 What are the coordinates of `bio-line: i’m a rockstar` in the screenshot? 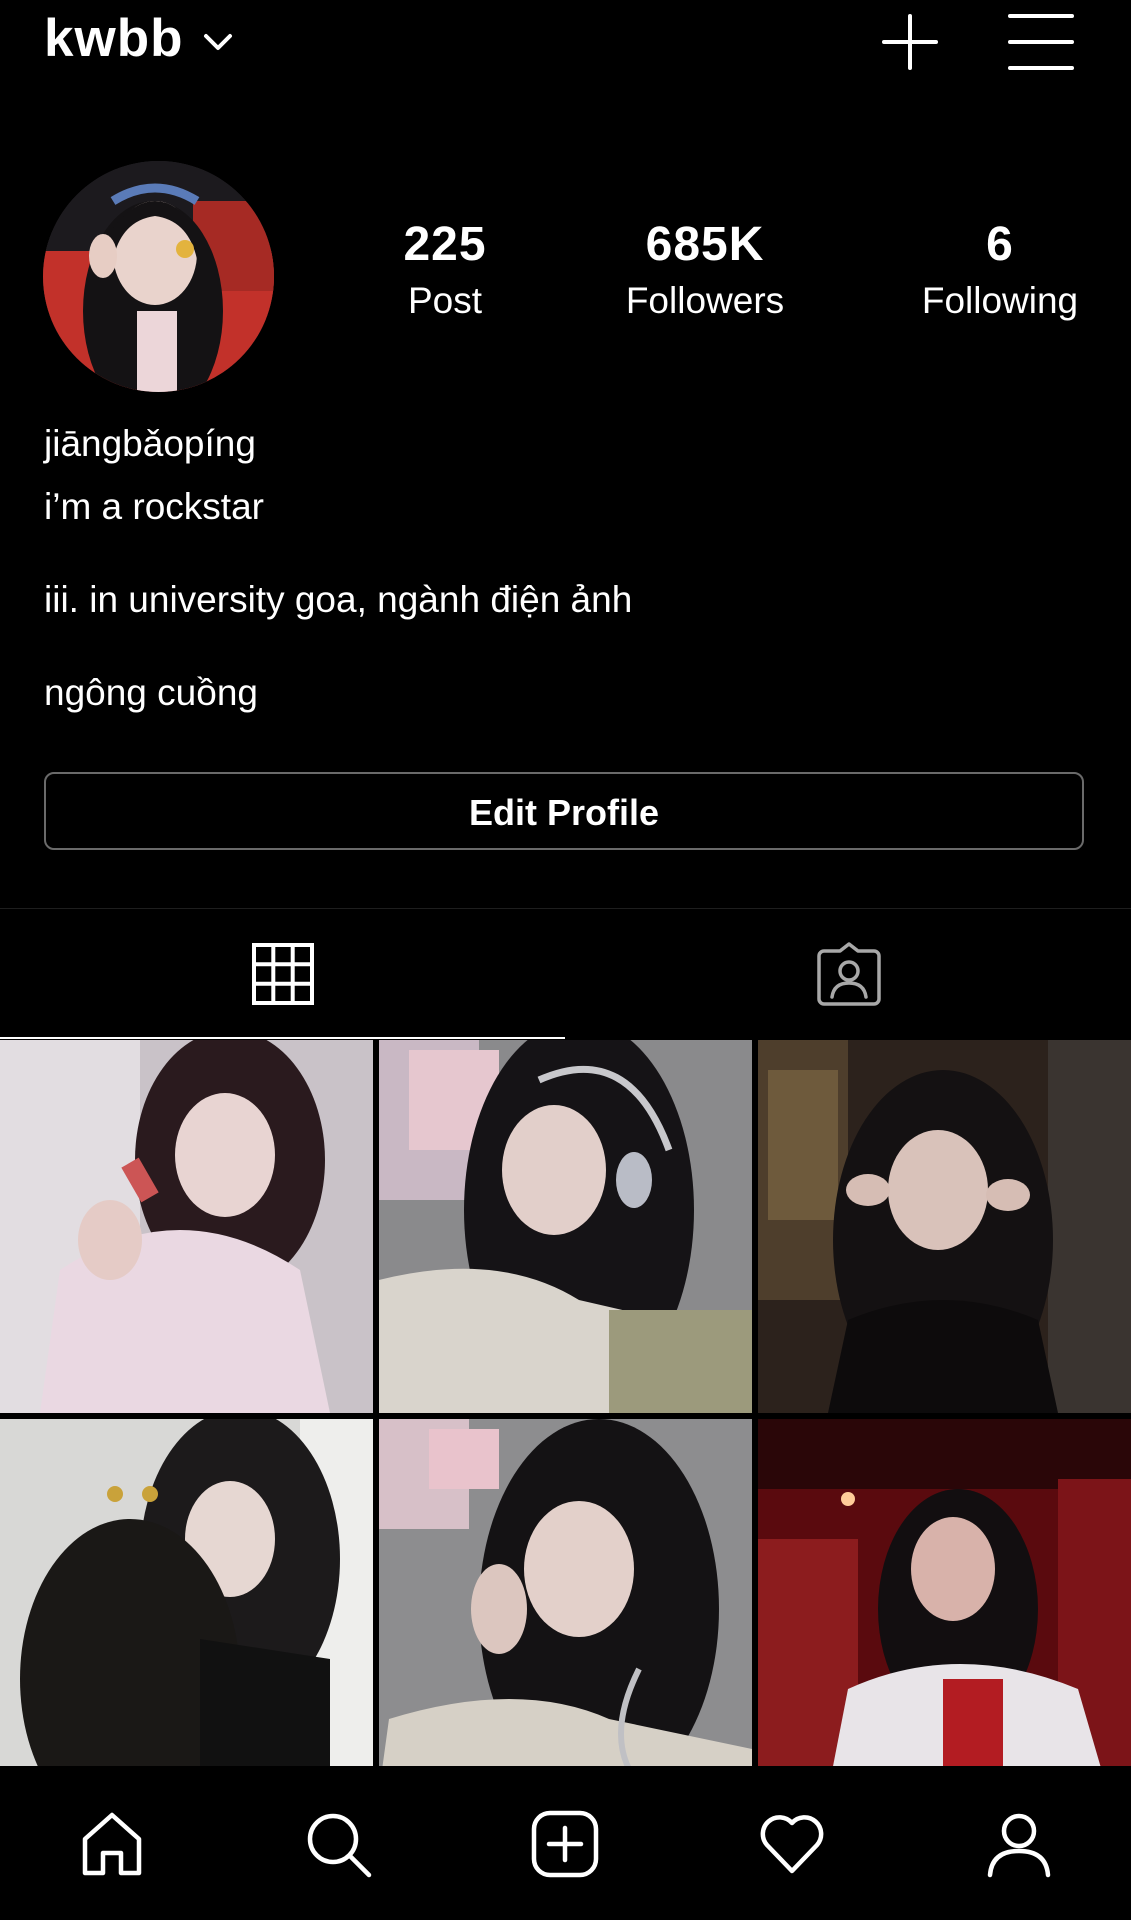 It's located at (154, 506).